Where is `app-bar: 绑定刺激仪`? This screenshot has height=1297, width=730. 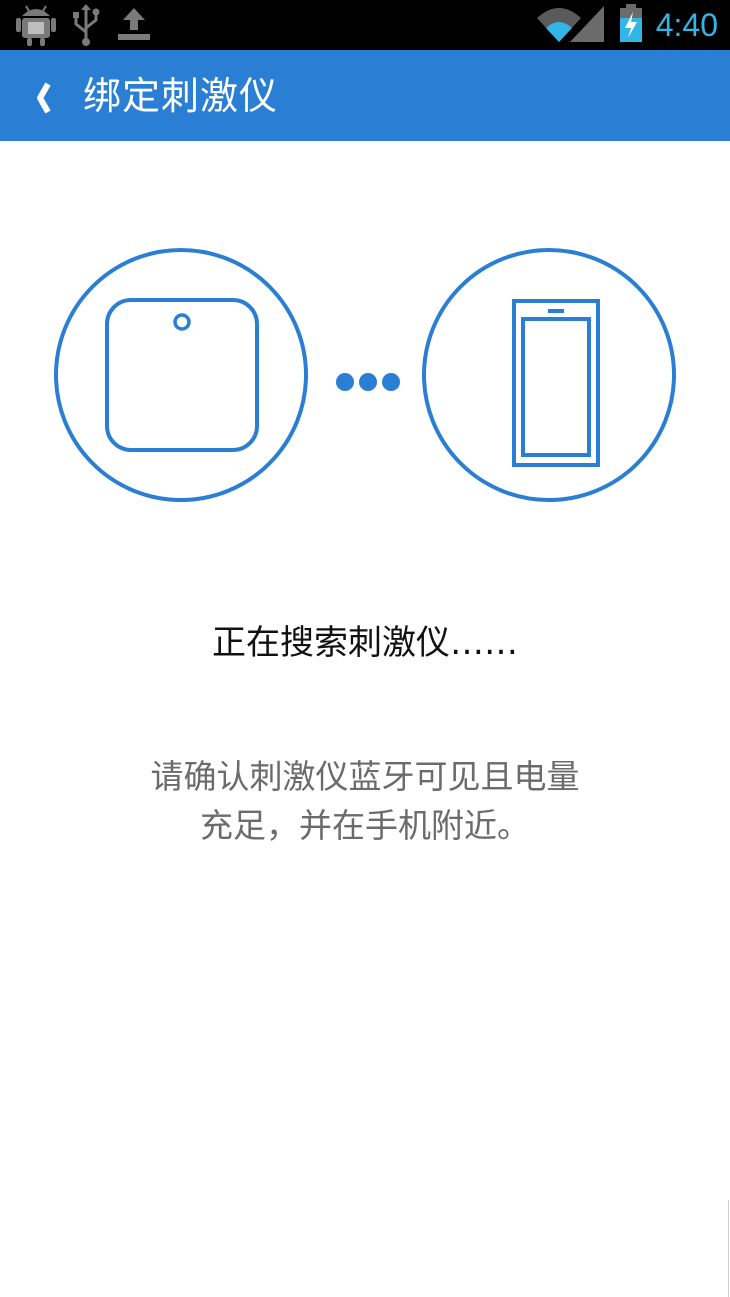
app-bar: 绑定刺激仪 is located at coordinates (365, 95).